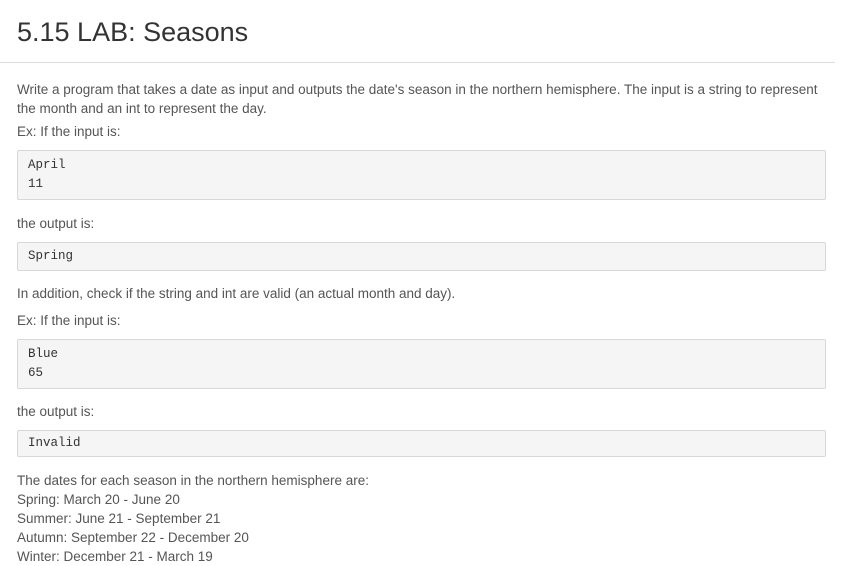  Describe the element at coordinates (47, 165) in the screenshot. I see `code-line: April` at that location.